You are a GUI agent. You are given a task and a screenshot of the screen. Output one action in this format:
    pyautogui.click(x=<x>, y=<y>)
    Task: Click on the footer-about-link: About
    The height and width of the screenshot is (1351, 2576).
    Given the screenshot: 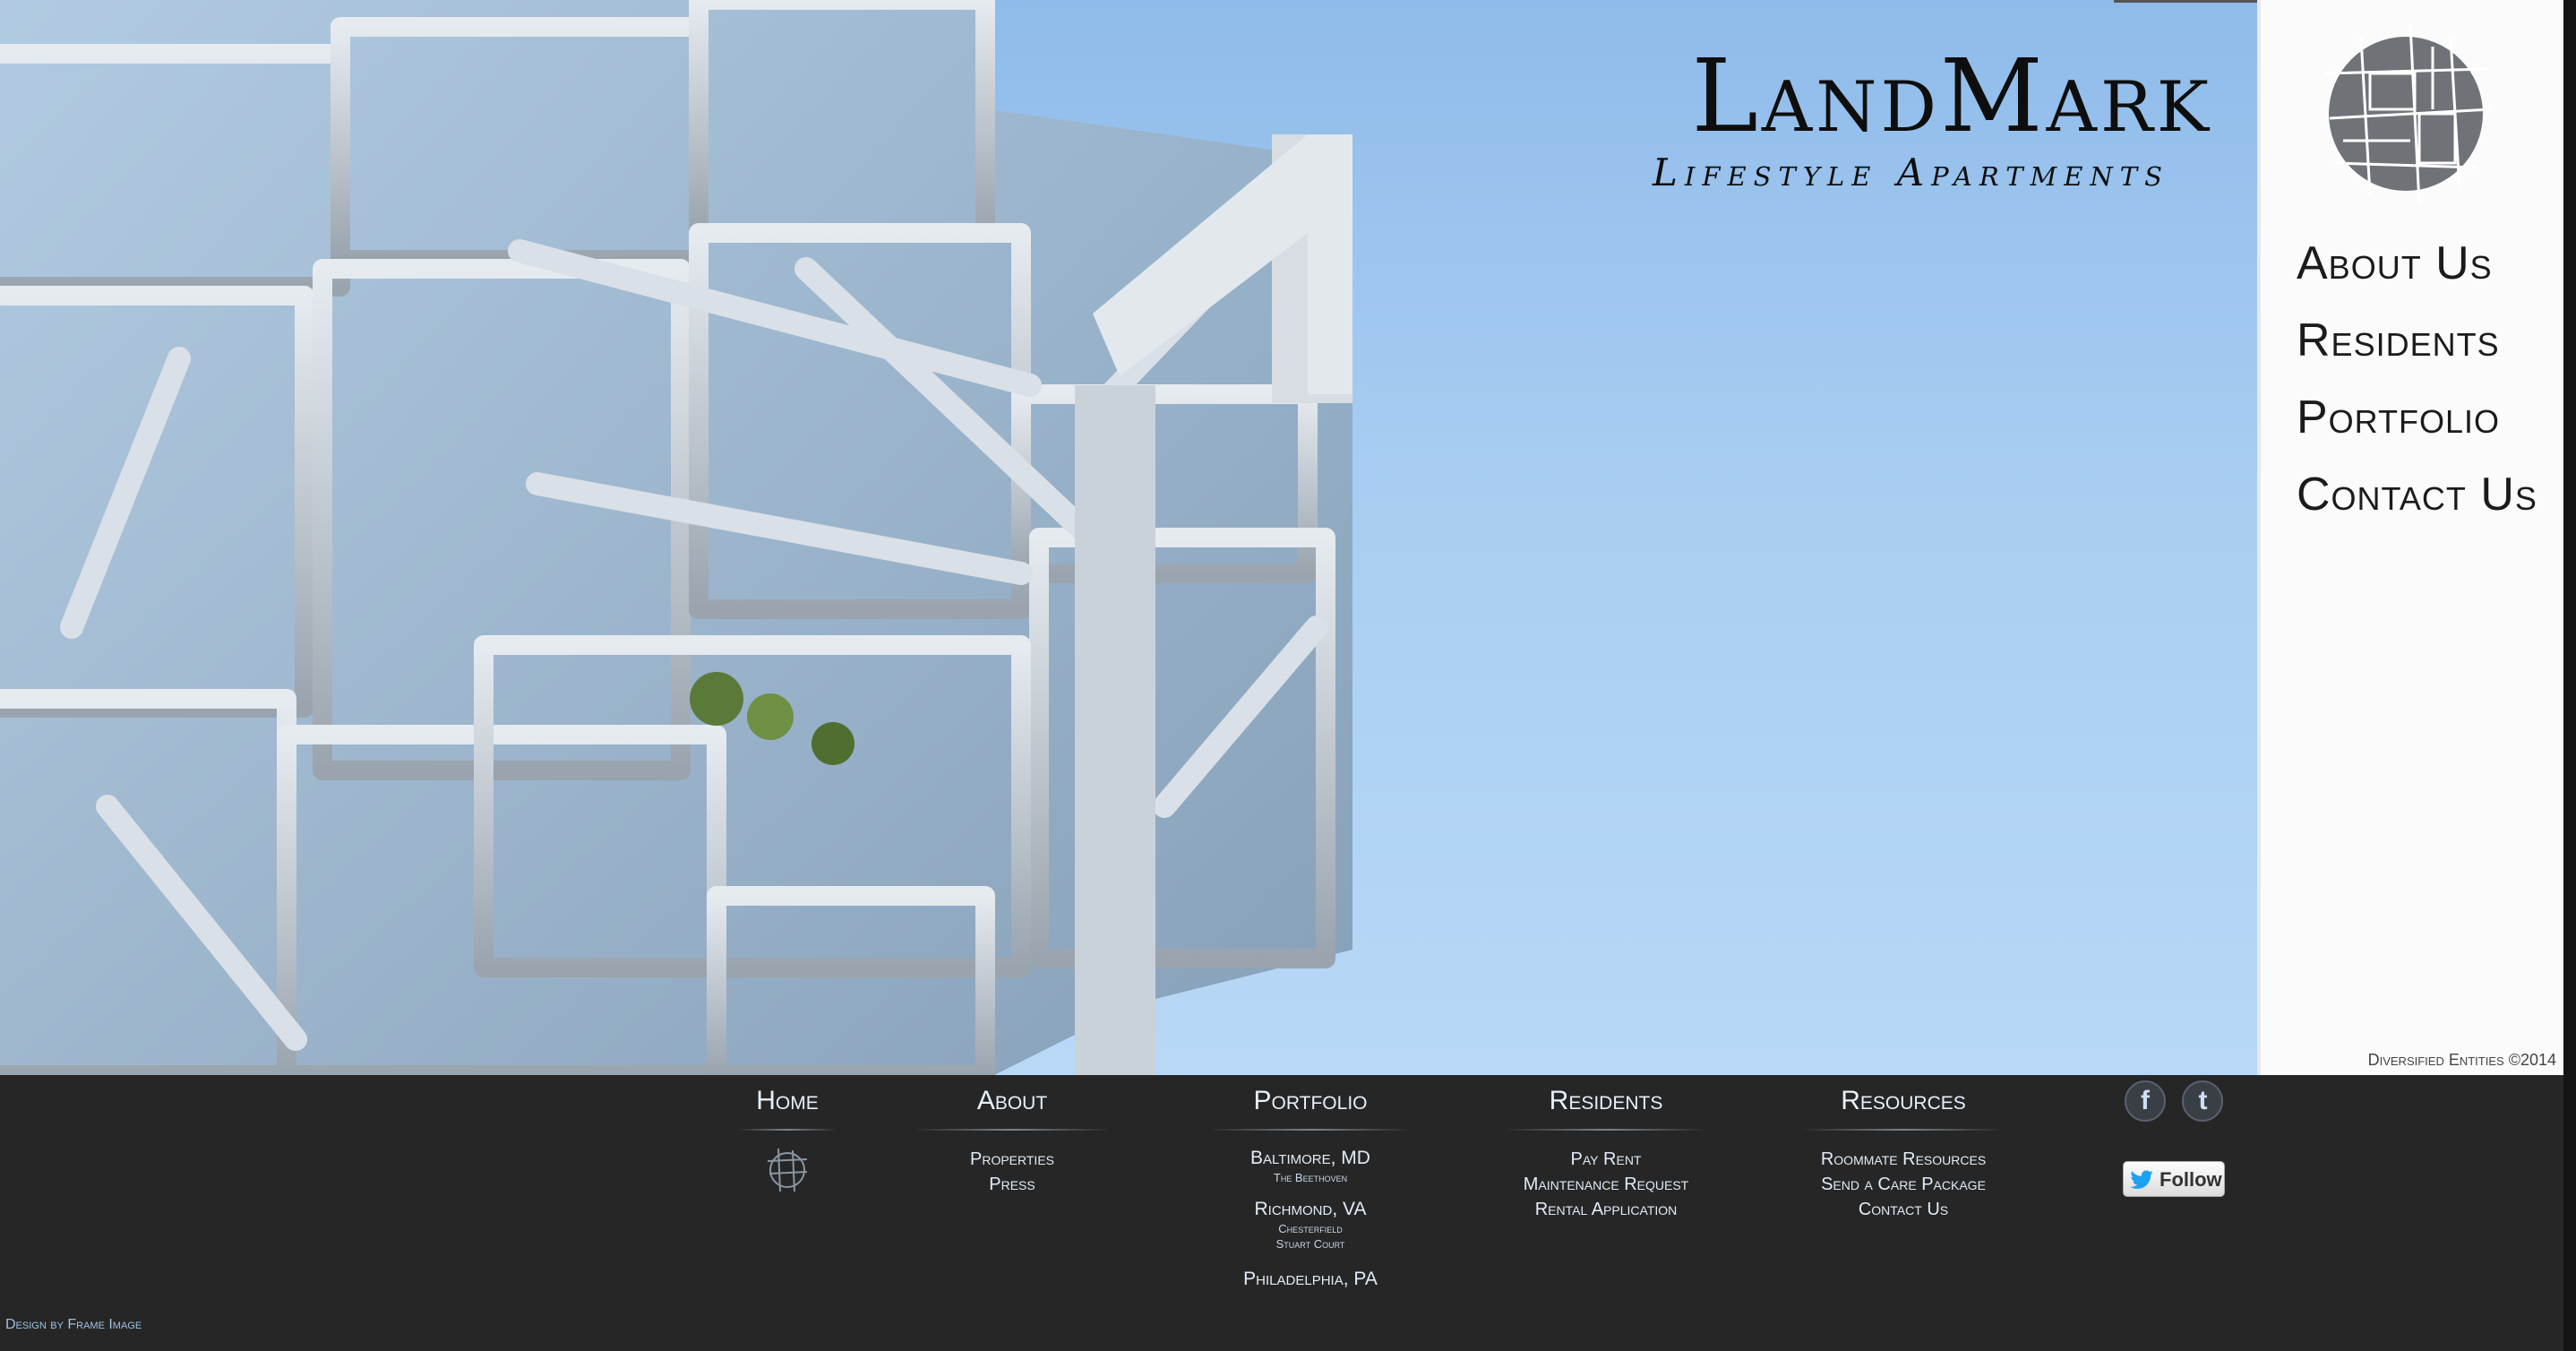 What is the action you would take?
    pyautogui.click(x=1012, y=1108)
    